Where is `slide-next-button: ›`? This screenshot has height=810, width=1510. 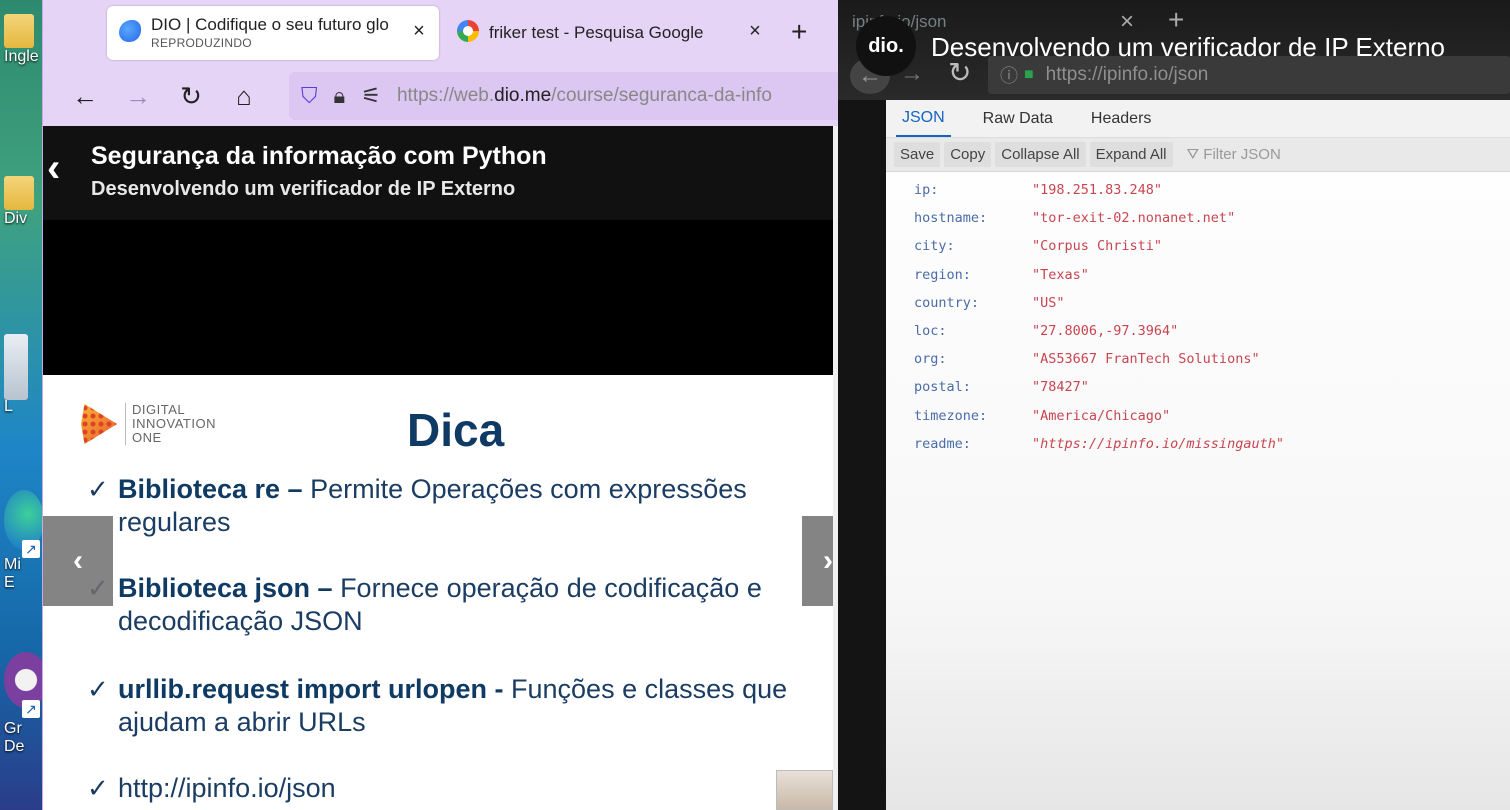 slide-next-button: › is located at coordinates (817, 561).